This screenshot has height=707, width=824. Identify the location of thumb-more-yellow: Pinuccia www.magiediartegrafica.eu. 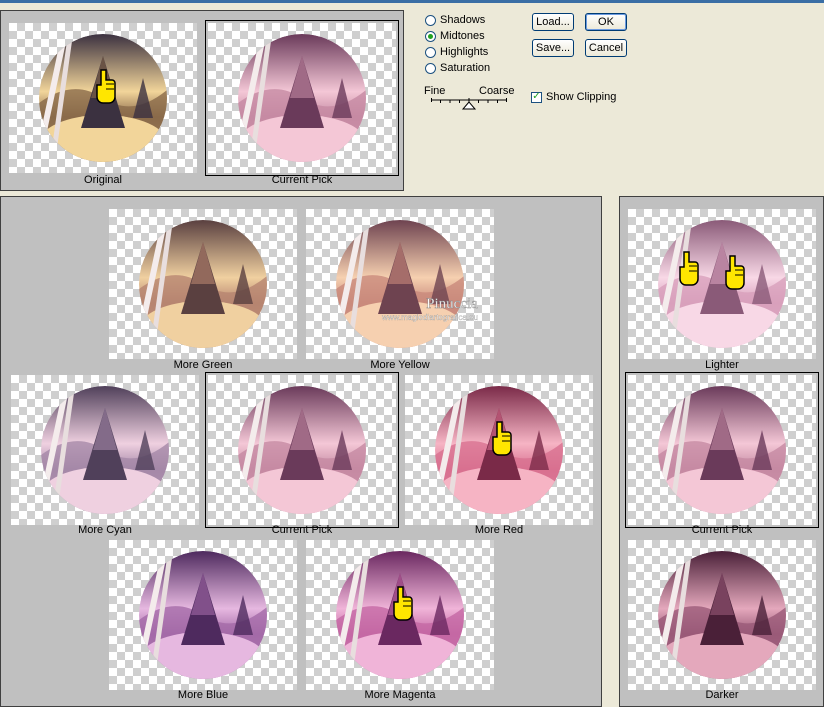
(400, 284).